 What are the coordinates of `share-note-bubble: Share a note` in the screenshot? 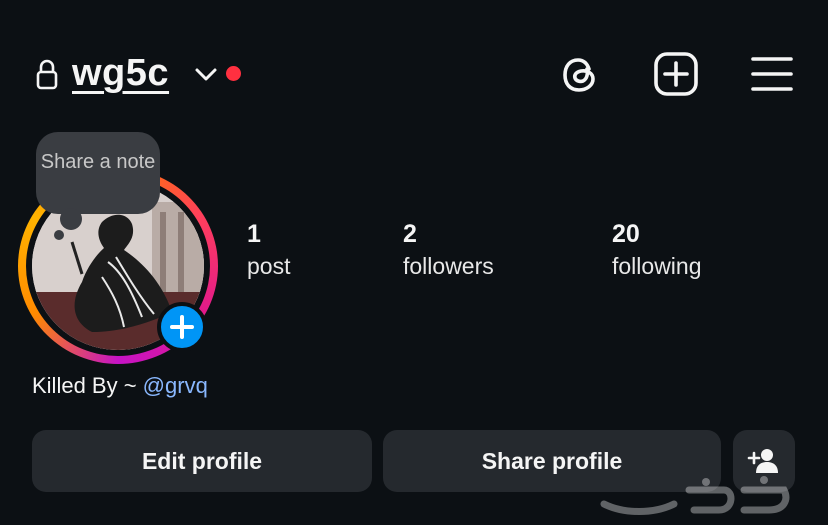 It's located at (98, 173).